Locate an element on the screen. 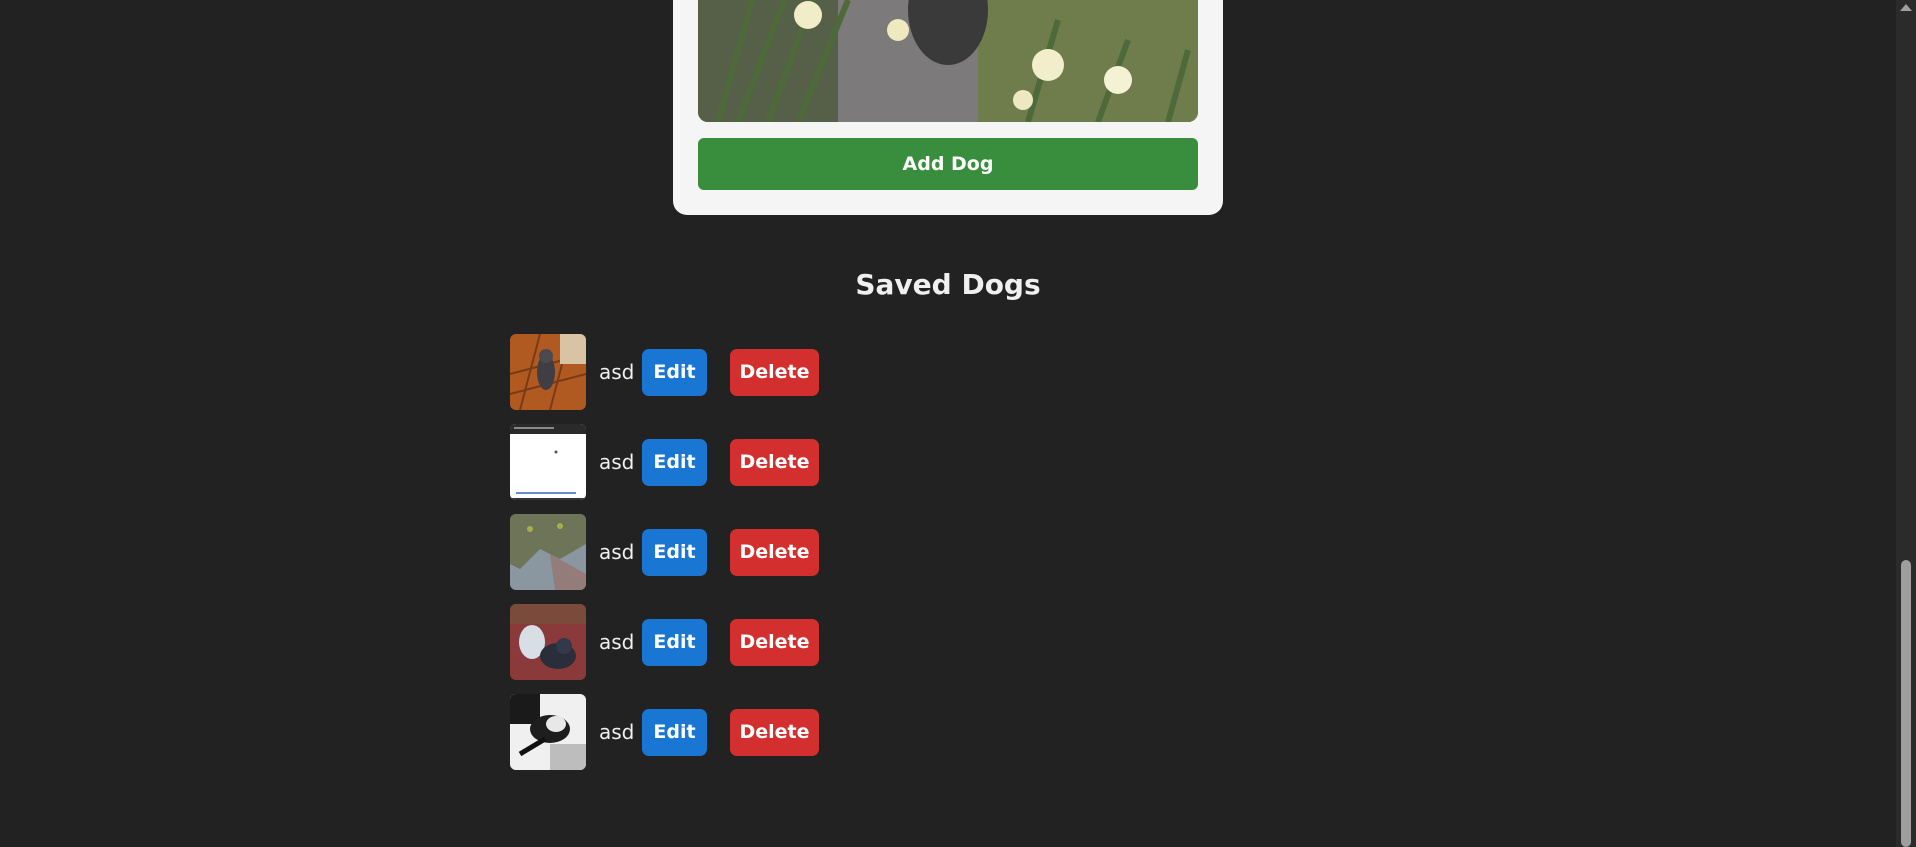 The image size is (1916, 847). dog-preview-image is located at coordinates (948, 61).